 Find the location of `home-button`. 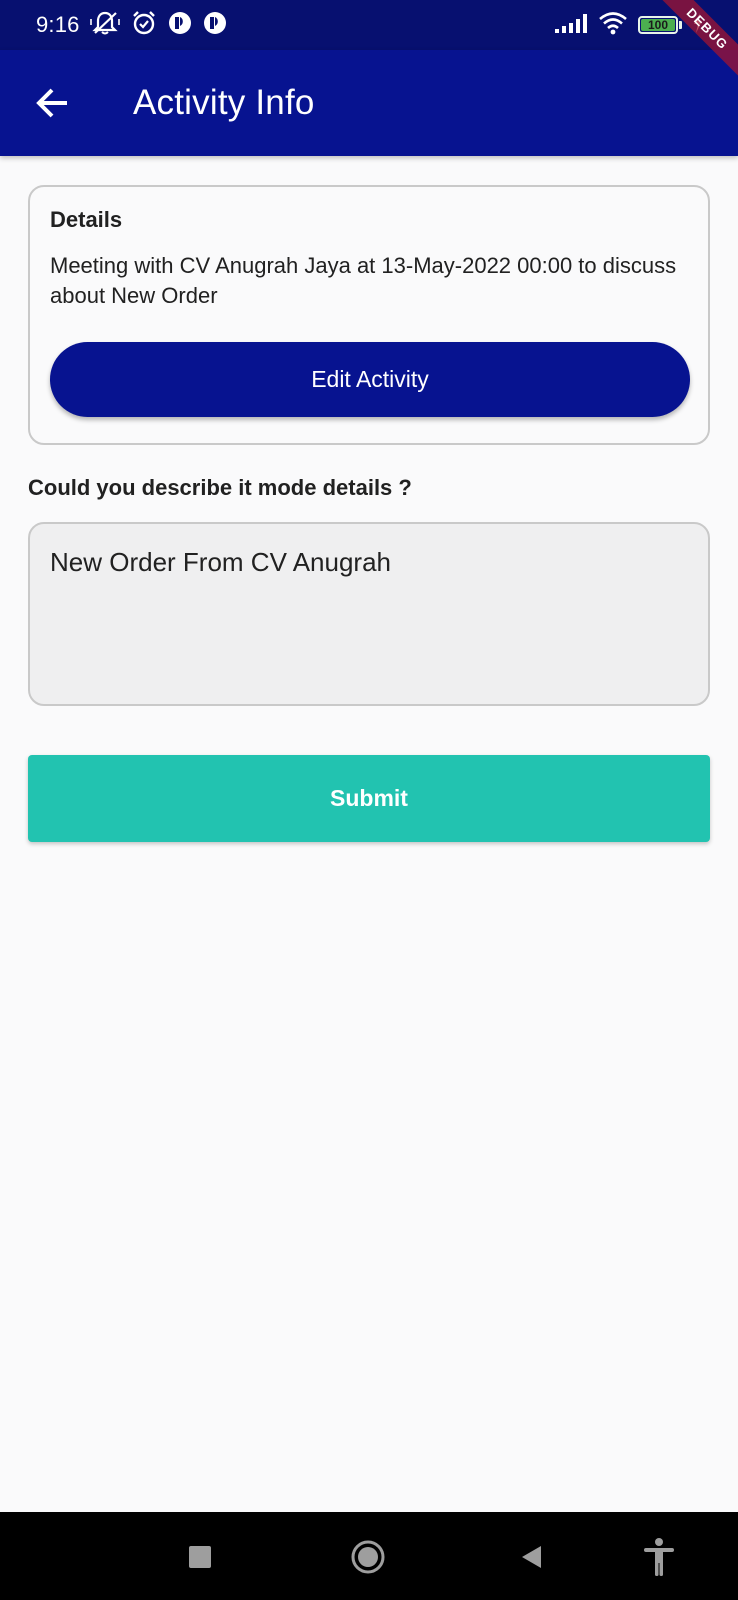

home-button is located at coordinates (368, 1557).